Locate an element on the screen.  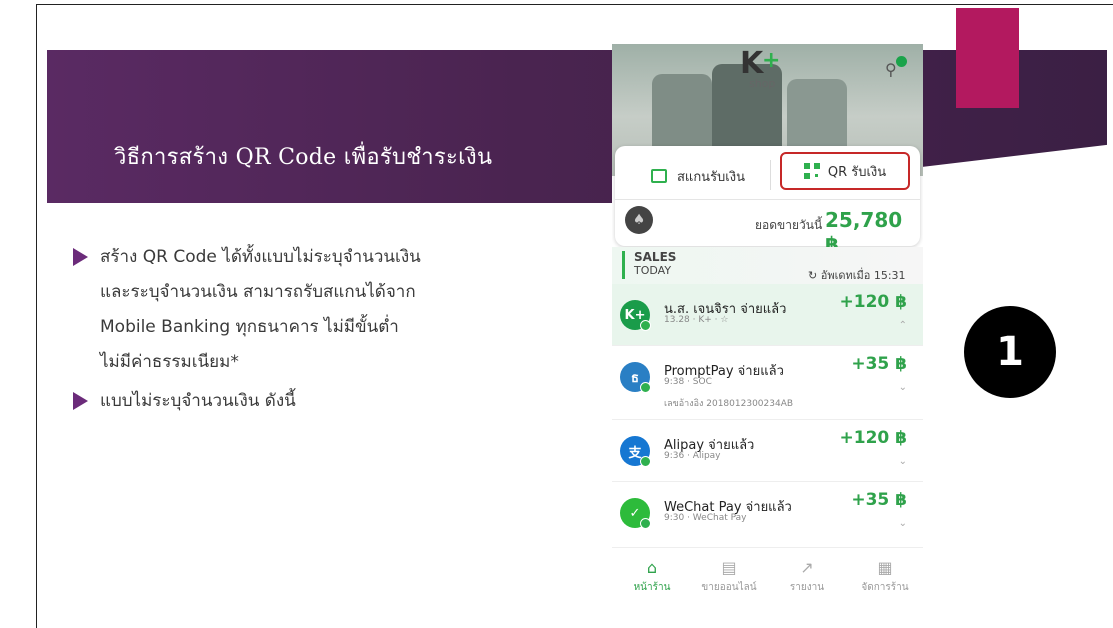
tab-reports: ↗ รายงาน is located at coordinates (807, 576).